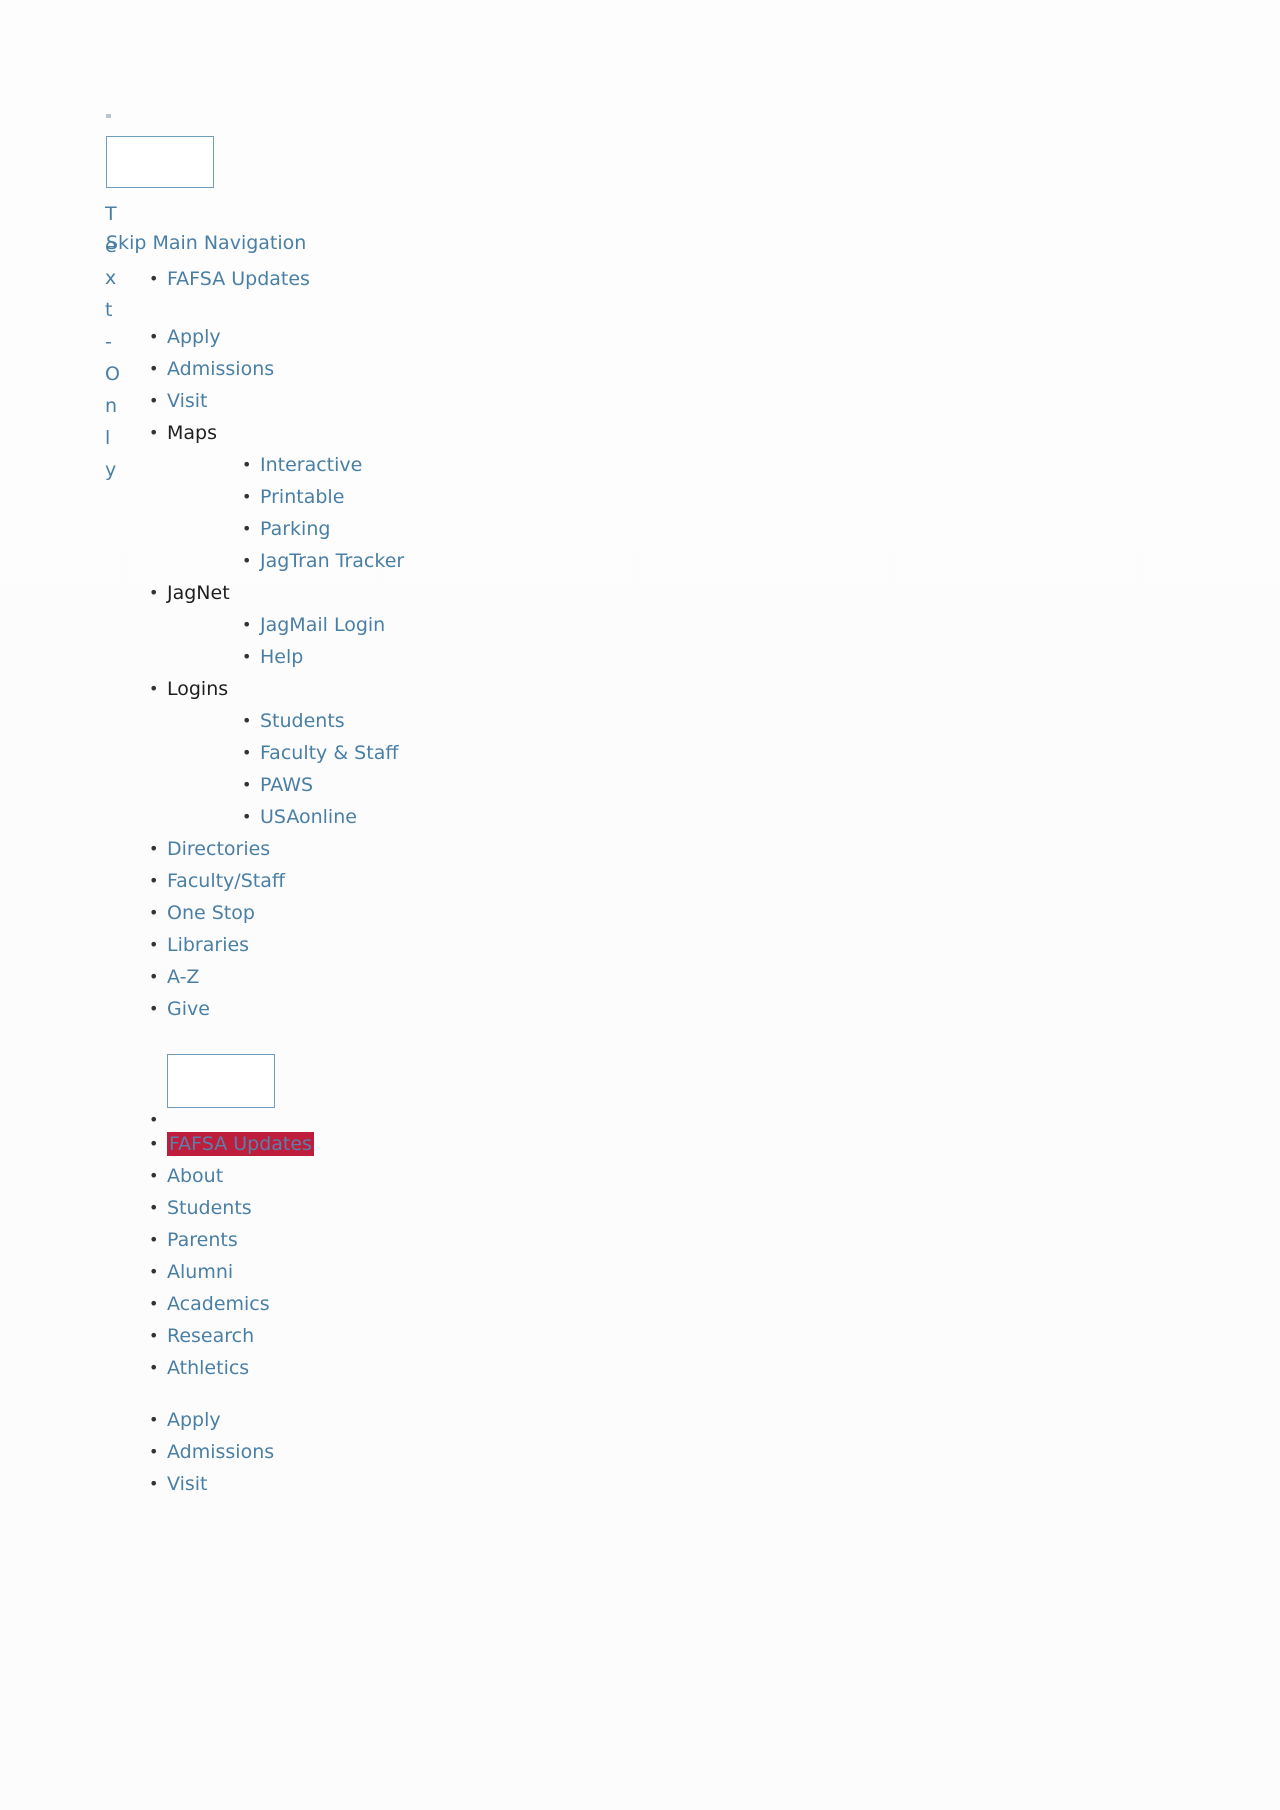 This screenshot has height=1810, width=1280. What do you see at coordinates (440, 913) in the screenshot?
I see `nav-item-one-stop: One Stop` at bounding box center [440, 913].